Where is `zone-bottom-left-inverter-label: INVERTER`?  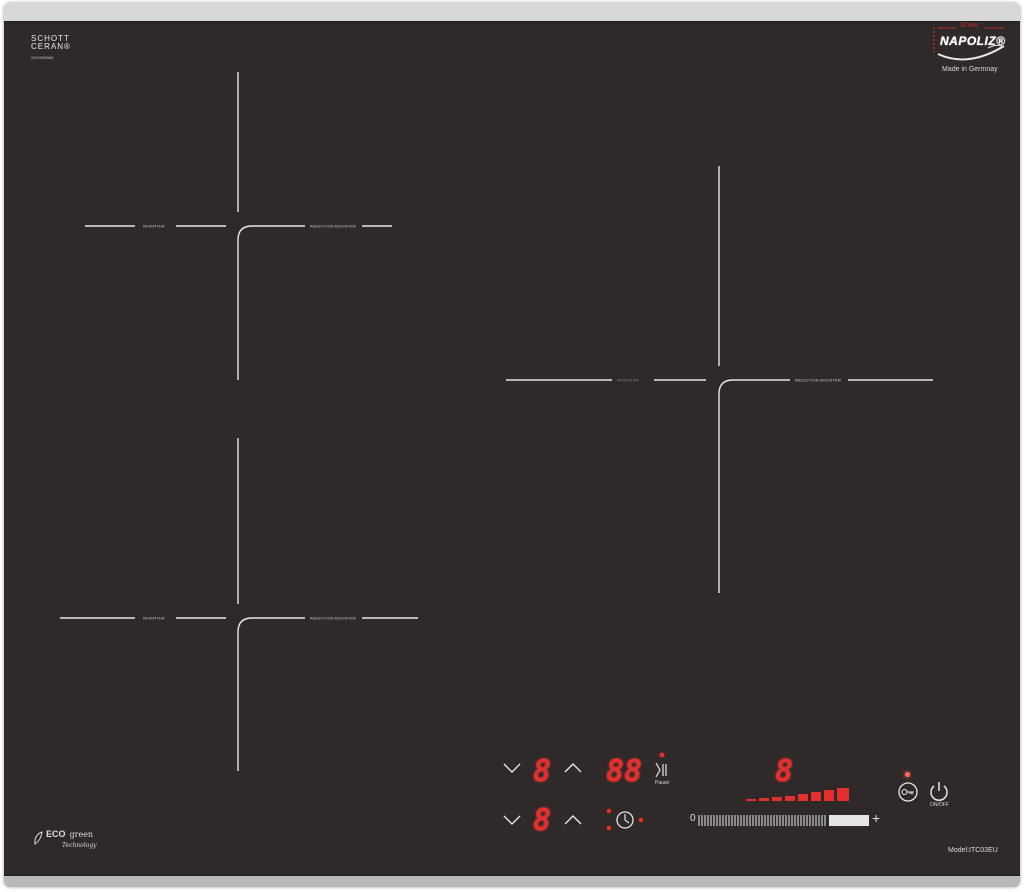
zone-bottom-left-inverter-label: INVERTER is located at coordinates (154, 618).